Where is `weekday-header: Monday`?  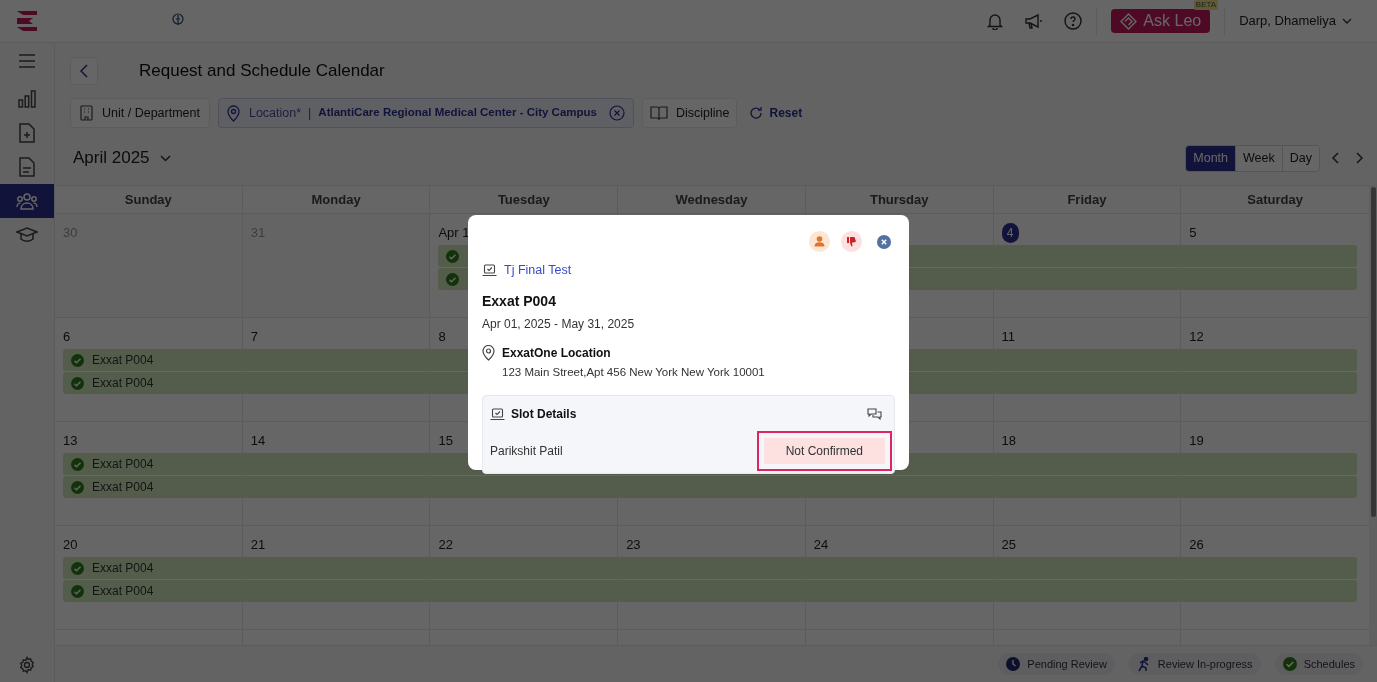
weekday-header: Monday is located at coordinates (336, 199).